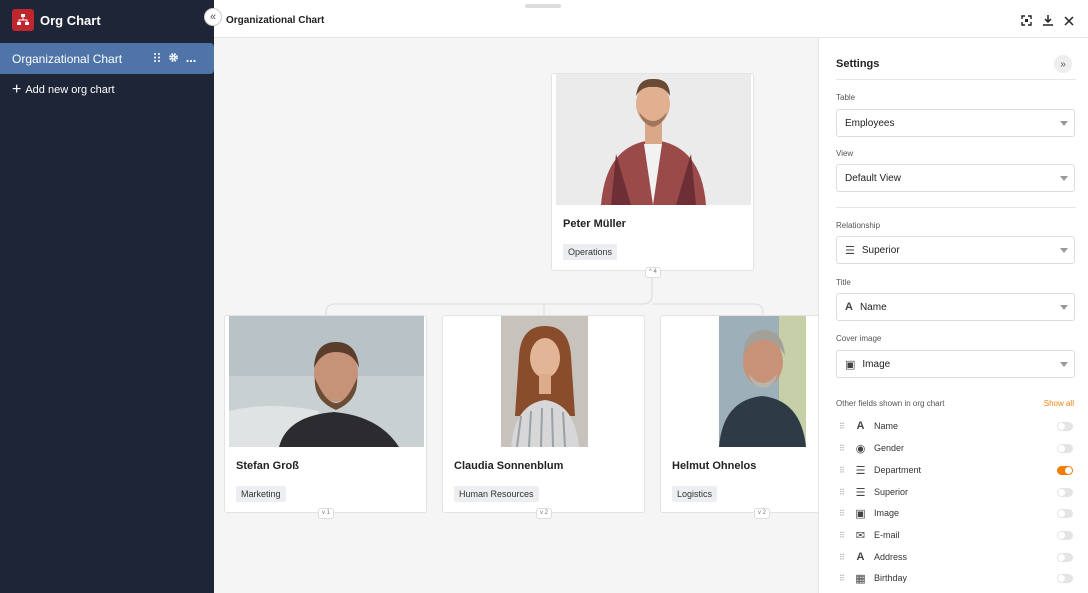 This screenshot has height=593, width=1088. I want to click on gear-icon, so click(173, 59).